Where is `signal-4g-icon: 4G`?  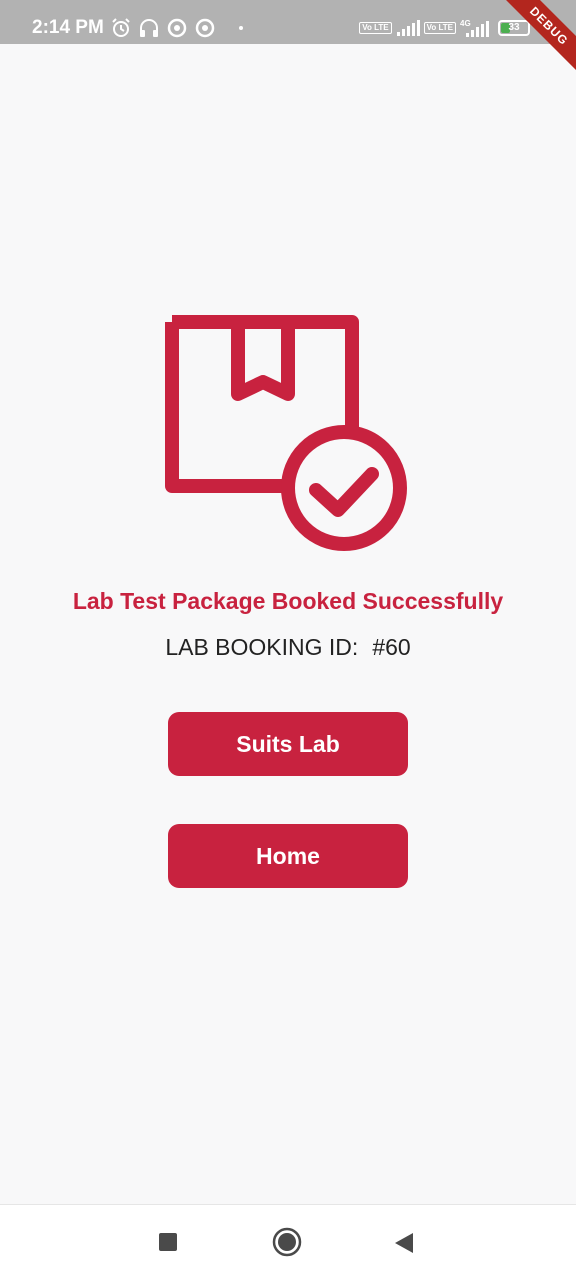
signal-4g-icon: 4G is located at coordinates (474, 28).